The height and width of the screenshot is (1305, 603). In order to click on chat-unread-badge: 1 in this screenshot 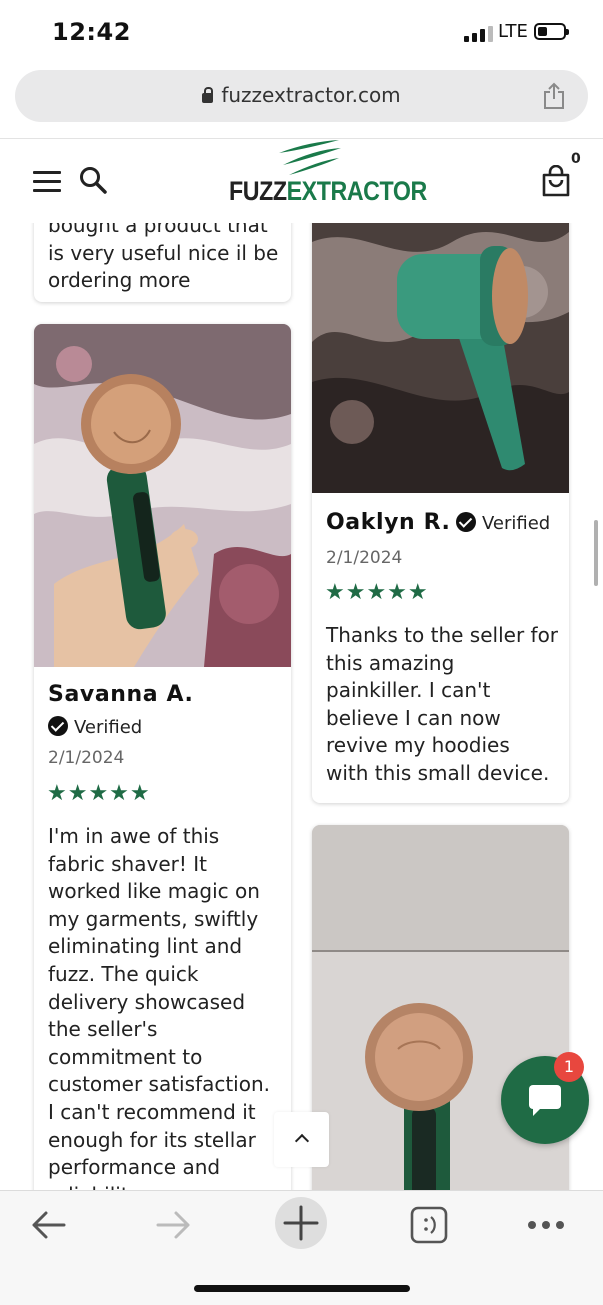, I will do `click(569, 1067)`.